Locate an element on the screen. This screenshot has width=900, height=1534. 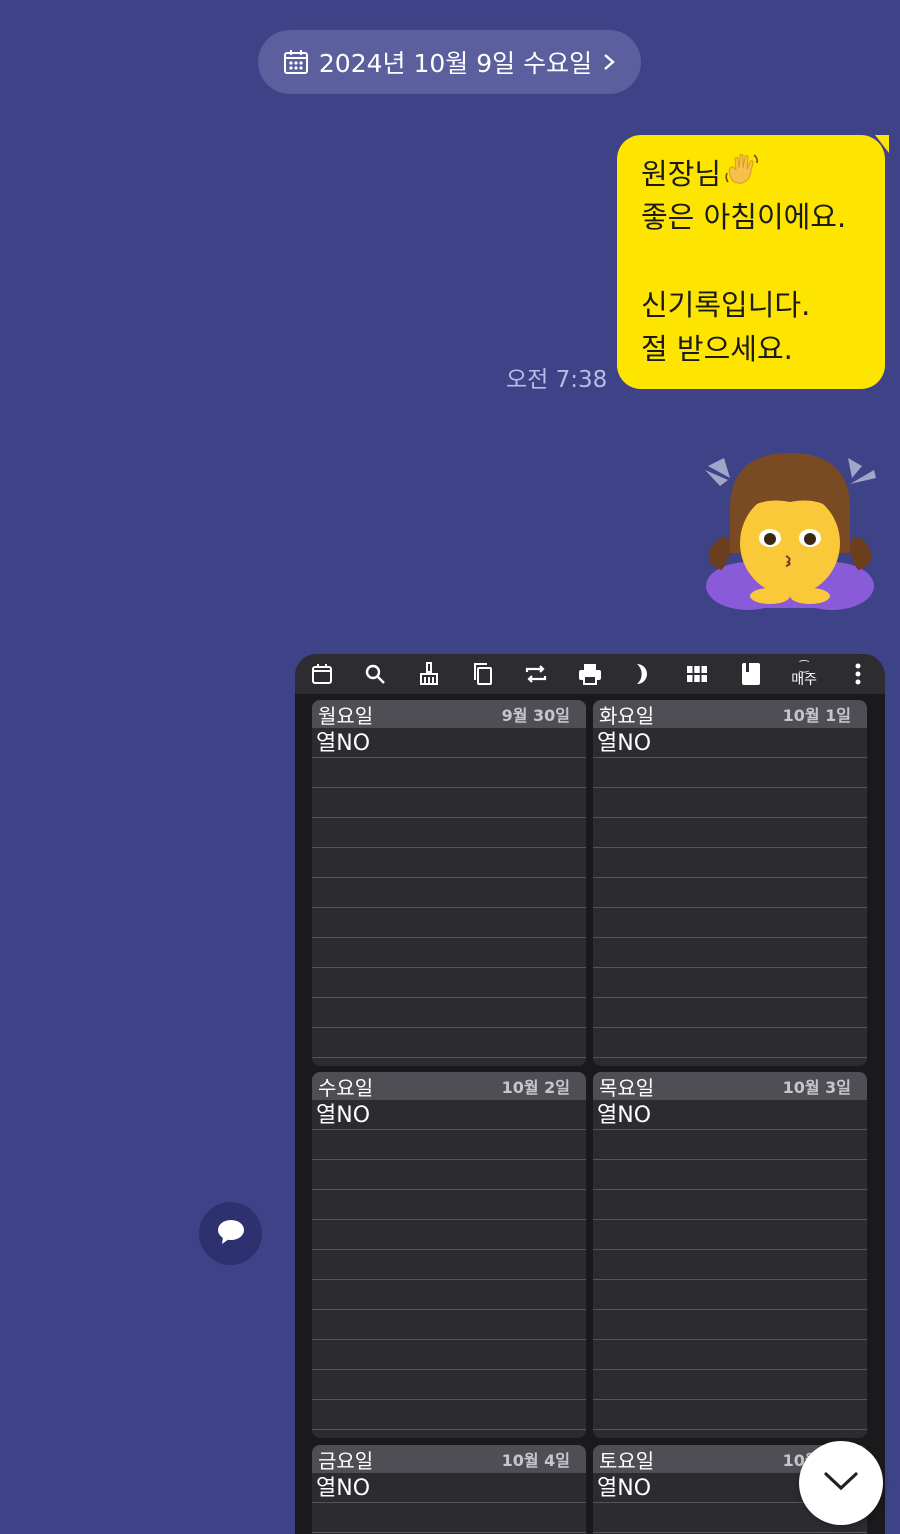
message-time: 오전 7:38 is located at coordinates (557, 380).